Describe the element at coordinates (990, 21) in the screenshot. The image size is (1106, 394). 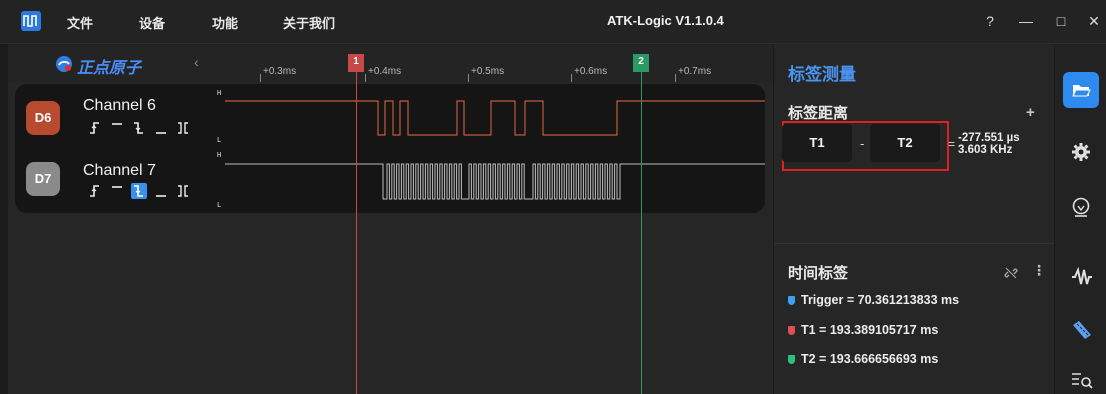
I see `help-button: ?` at that location.